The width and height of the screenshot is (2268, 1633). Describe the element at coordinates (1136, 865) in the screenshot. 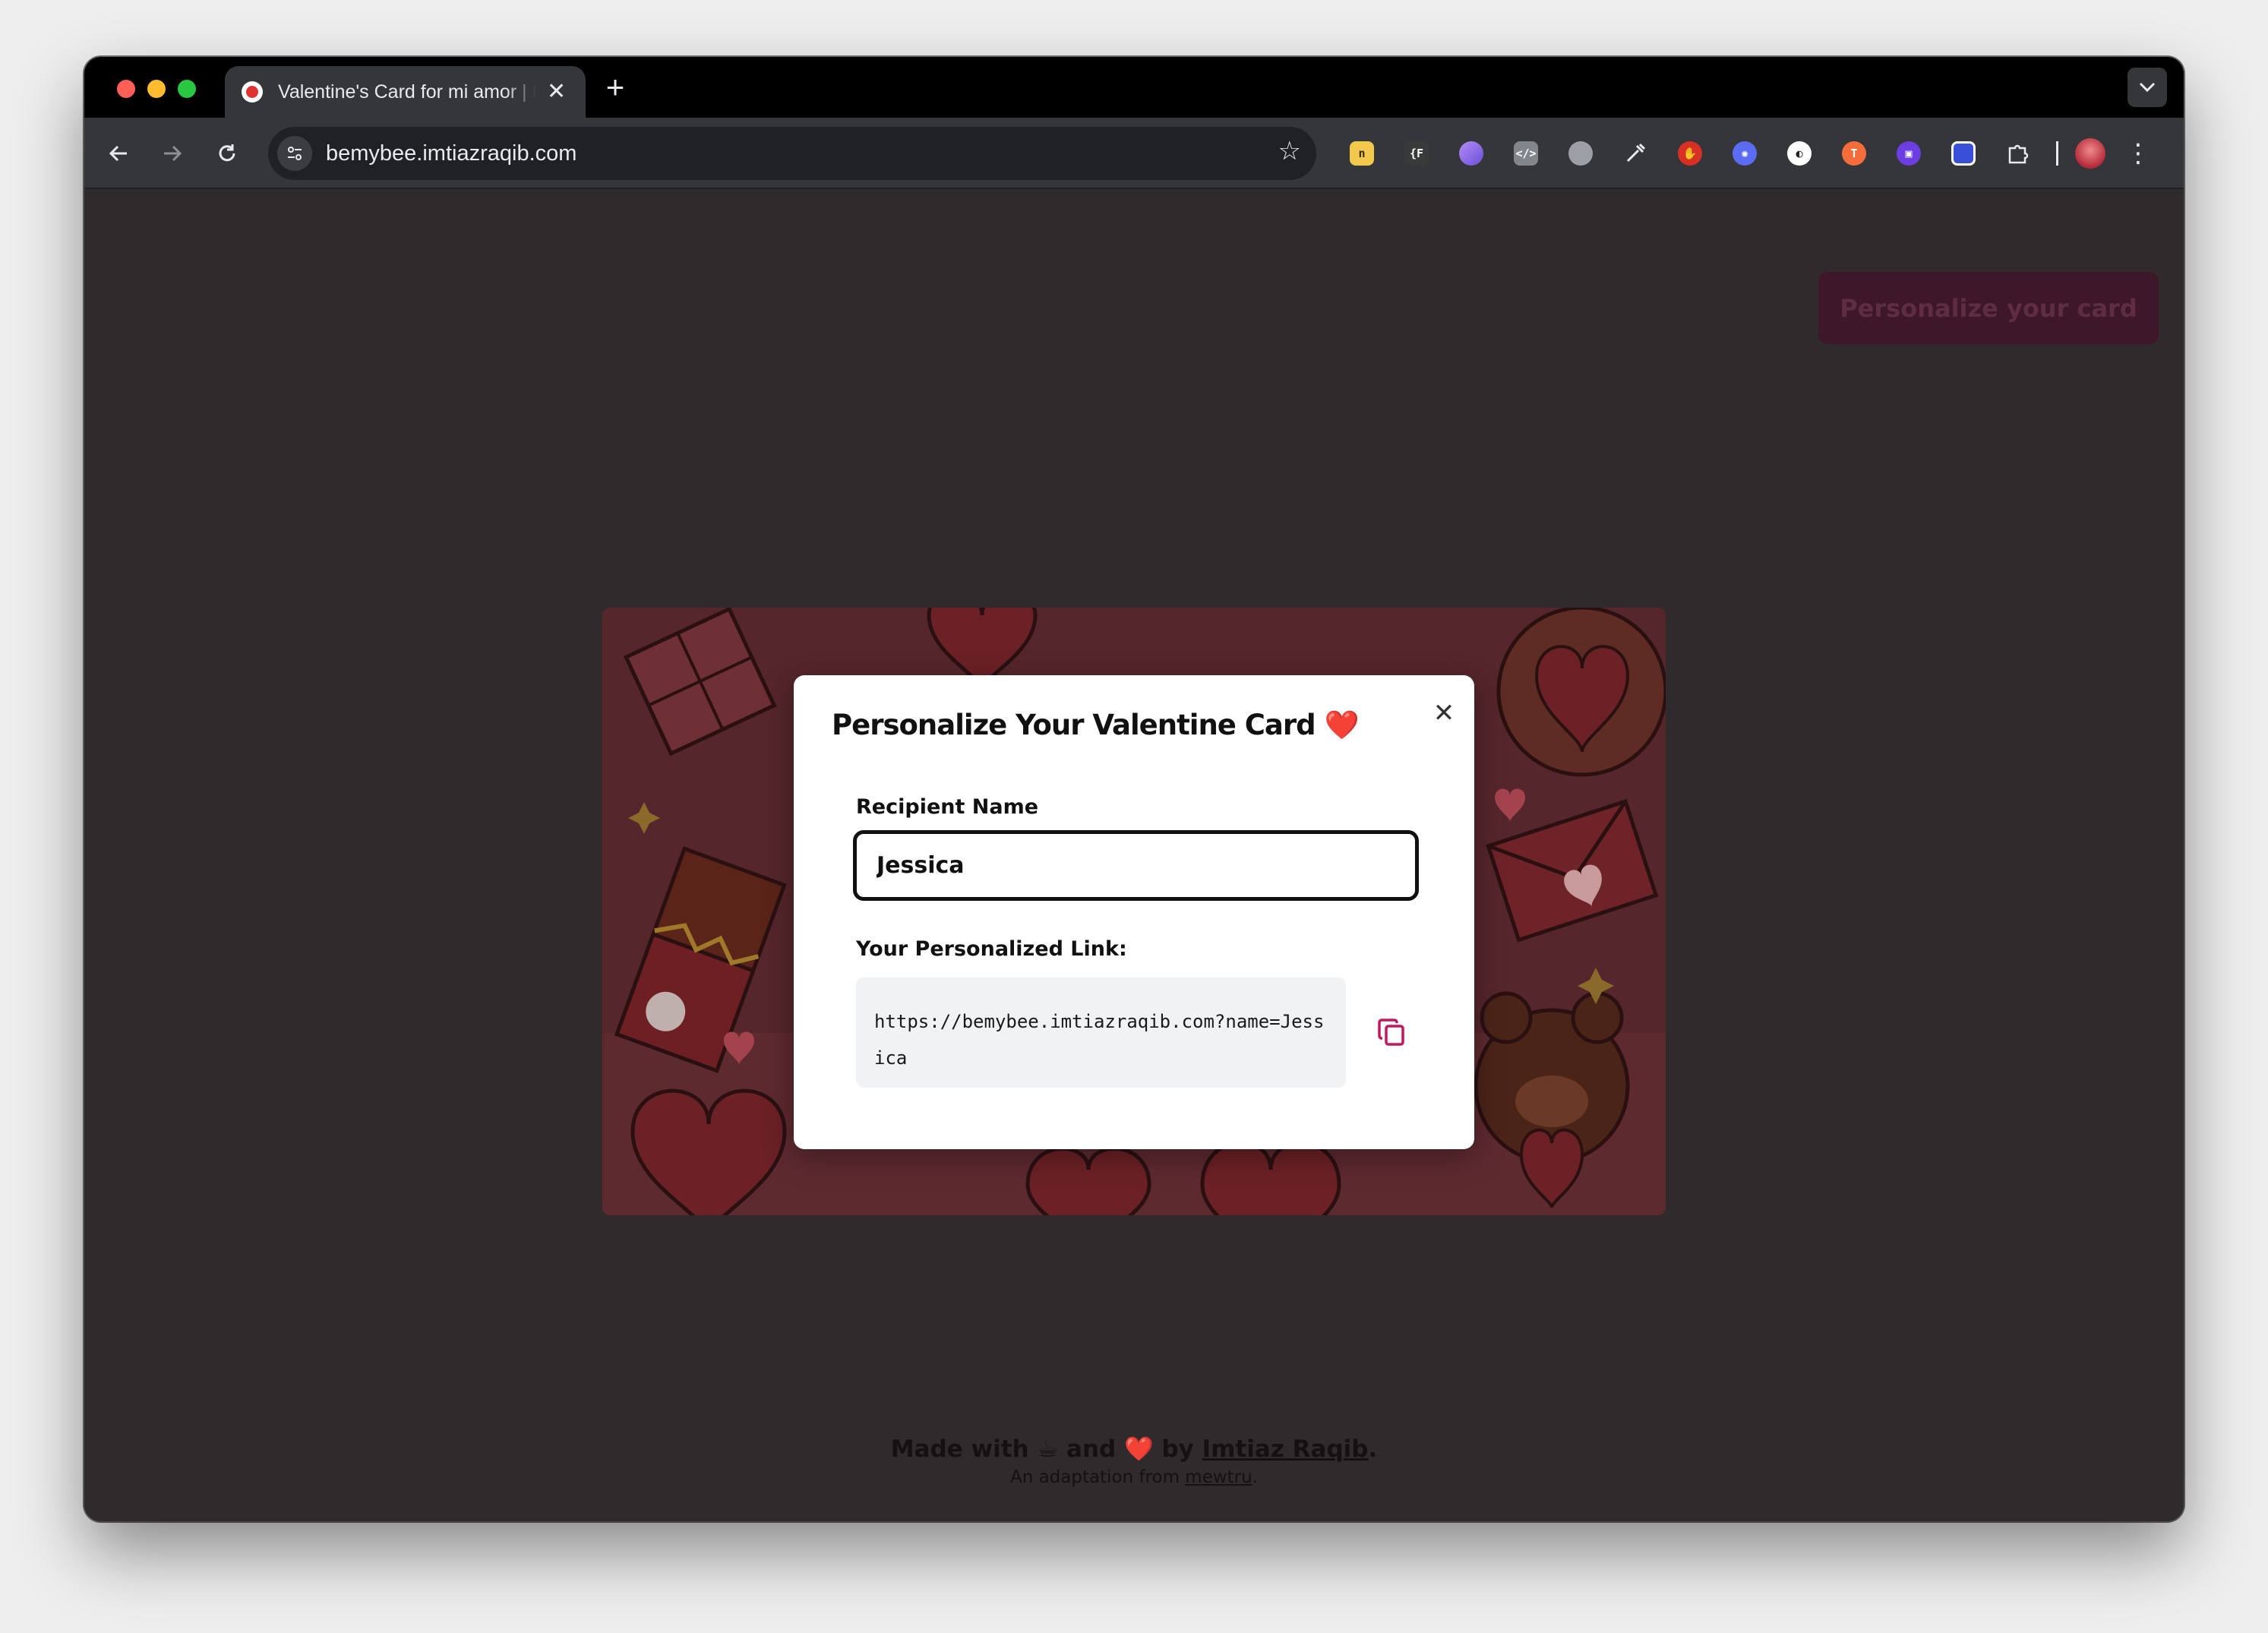

I see `recipient-name-input` at that location.